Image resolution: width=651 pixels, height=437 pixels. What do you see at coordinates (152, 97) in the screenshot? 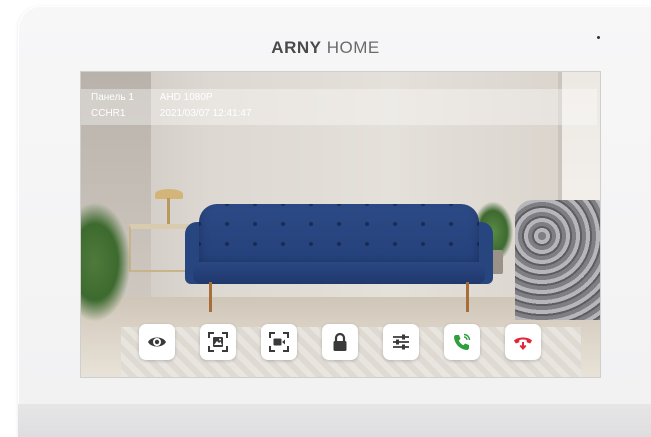
I see `camera-info-row-1: Панель 1 AHD 1080P` at bounding box center [152, 97].